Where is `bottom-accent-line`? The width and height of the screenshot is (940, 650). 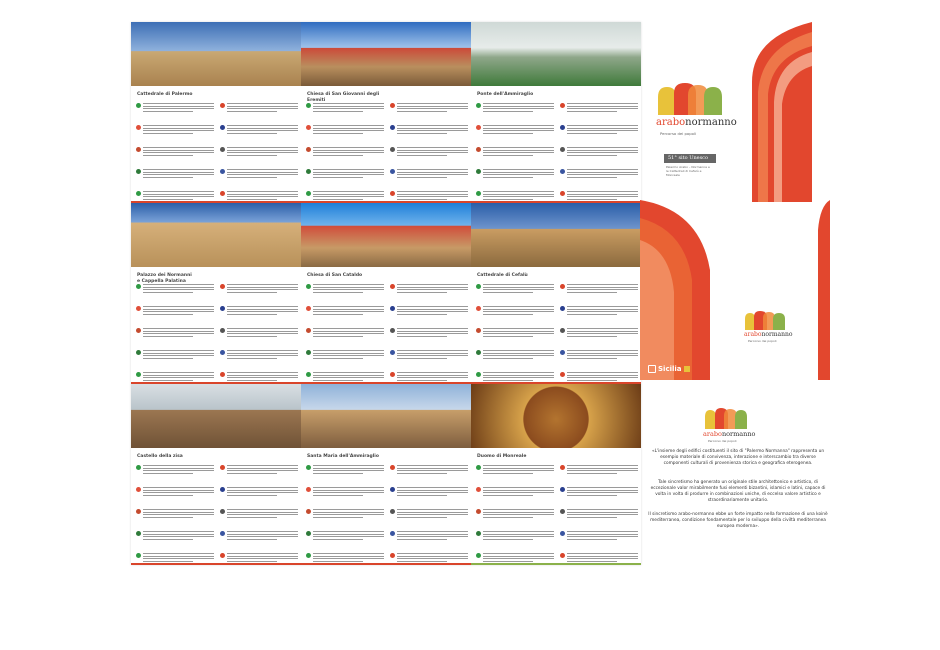
bottom-accent-line is located at coordinates (556, 564).